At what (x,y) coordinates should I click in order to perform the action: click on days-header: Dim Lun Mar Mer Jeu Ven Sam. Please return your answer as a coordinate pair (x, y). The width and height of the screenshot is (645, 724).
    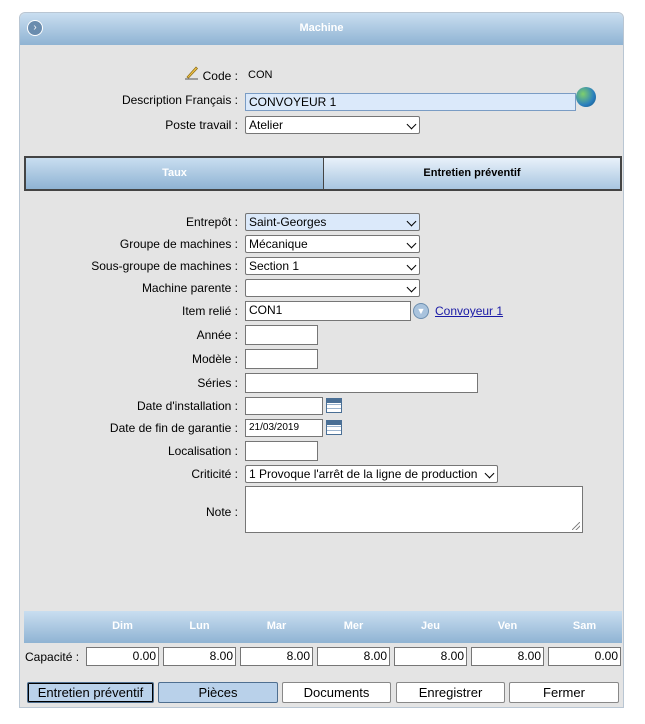
    Looking at the image, I should click on (323, 627).